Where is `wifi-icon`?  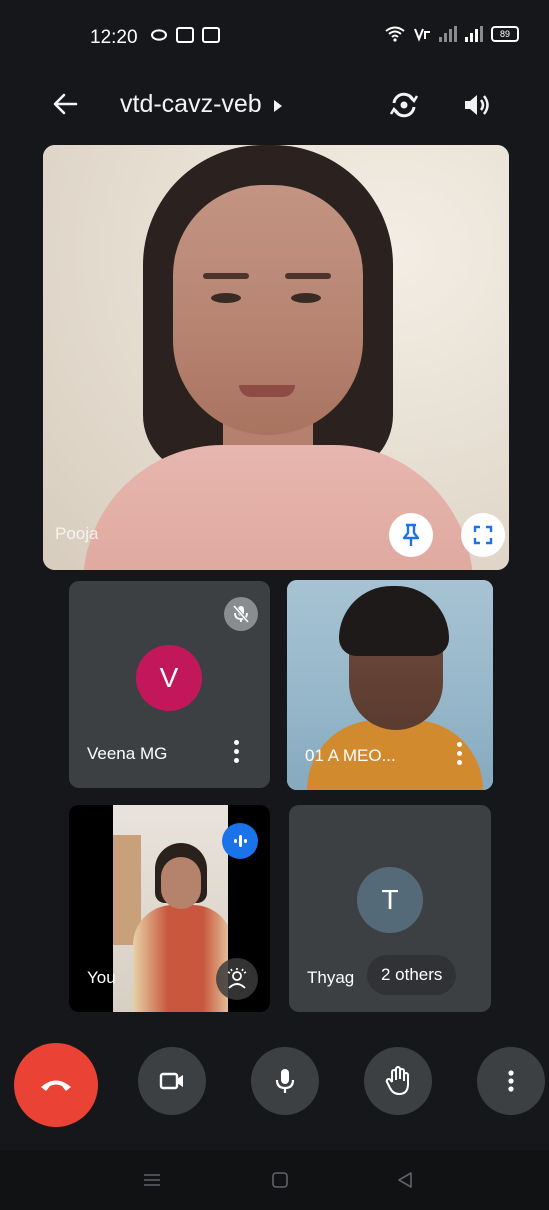 wifi-icon is located at coordinates (395, 34).